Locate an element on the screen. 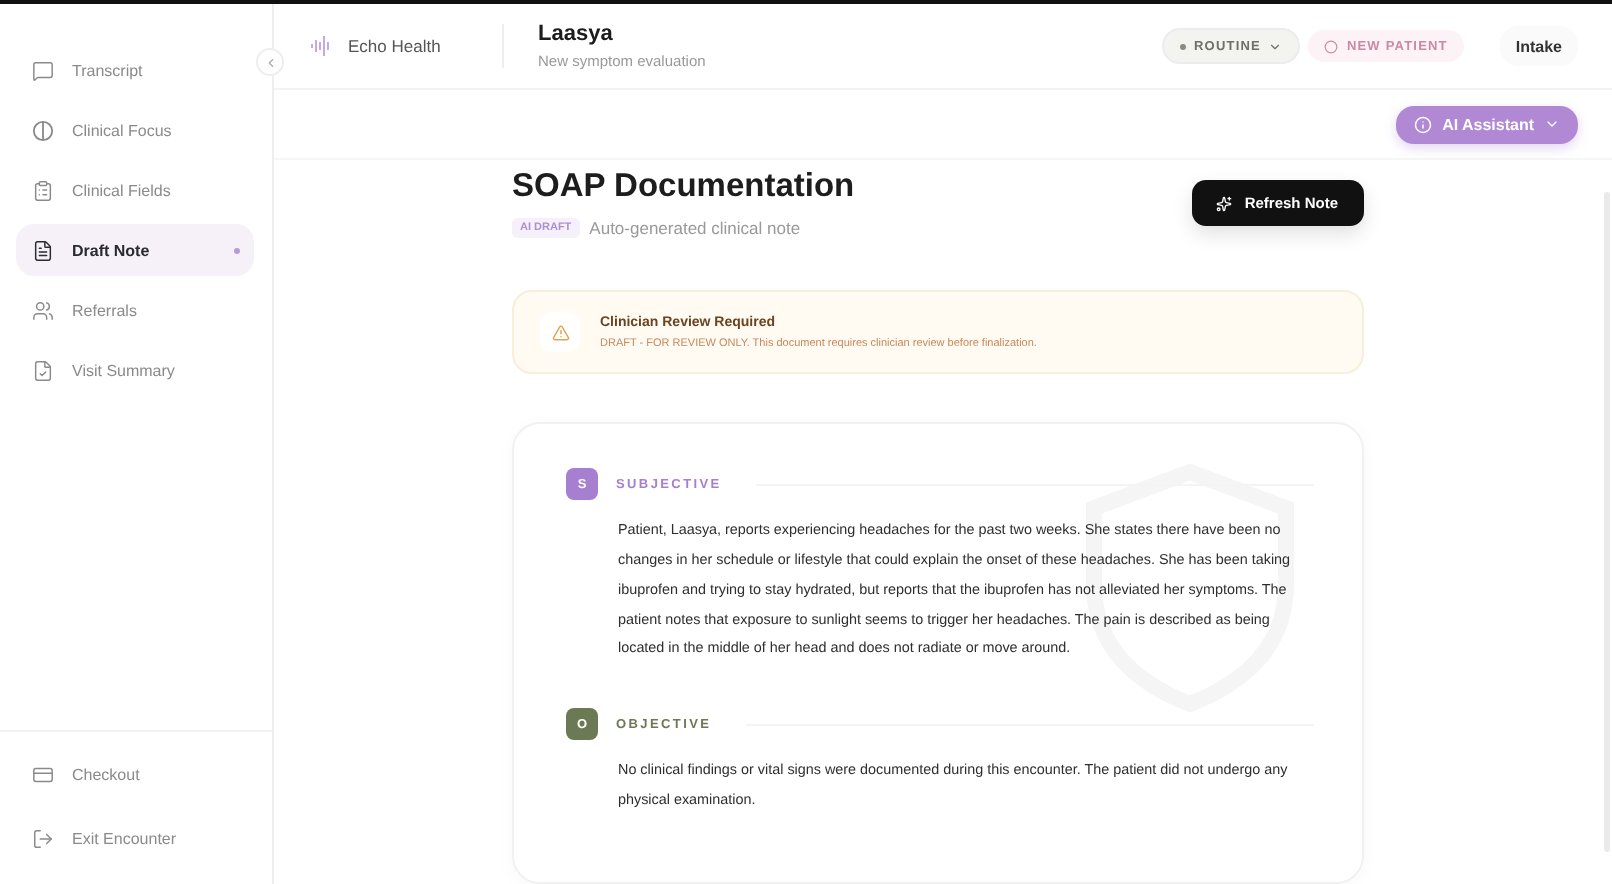 This screenshot has height=884, width=1612. active-dot is located at coordinates (237, 250).